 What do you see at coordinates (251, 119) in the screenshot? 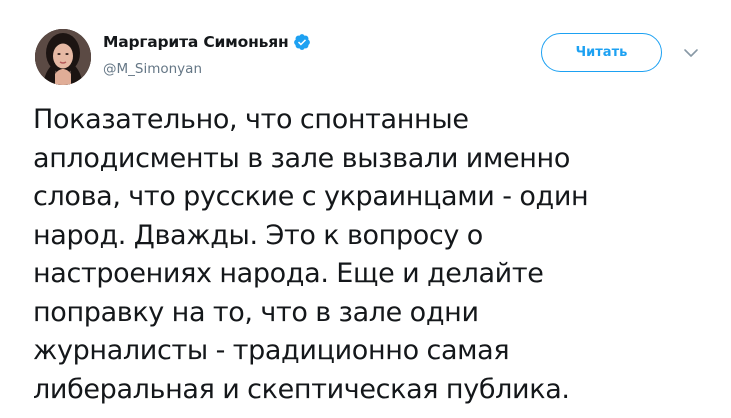
I see `tweet-text-line: Показательно, что спонтанные` at bounding box center [251, 119].